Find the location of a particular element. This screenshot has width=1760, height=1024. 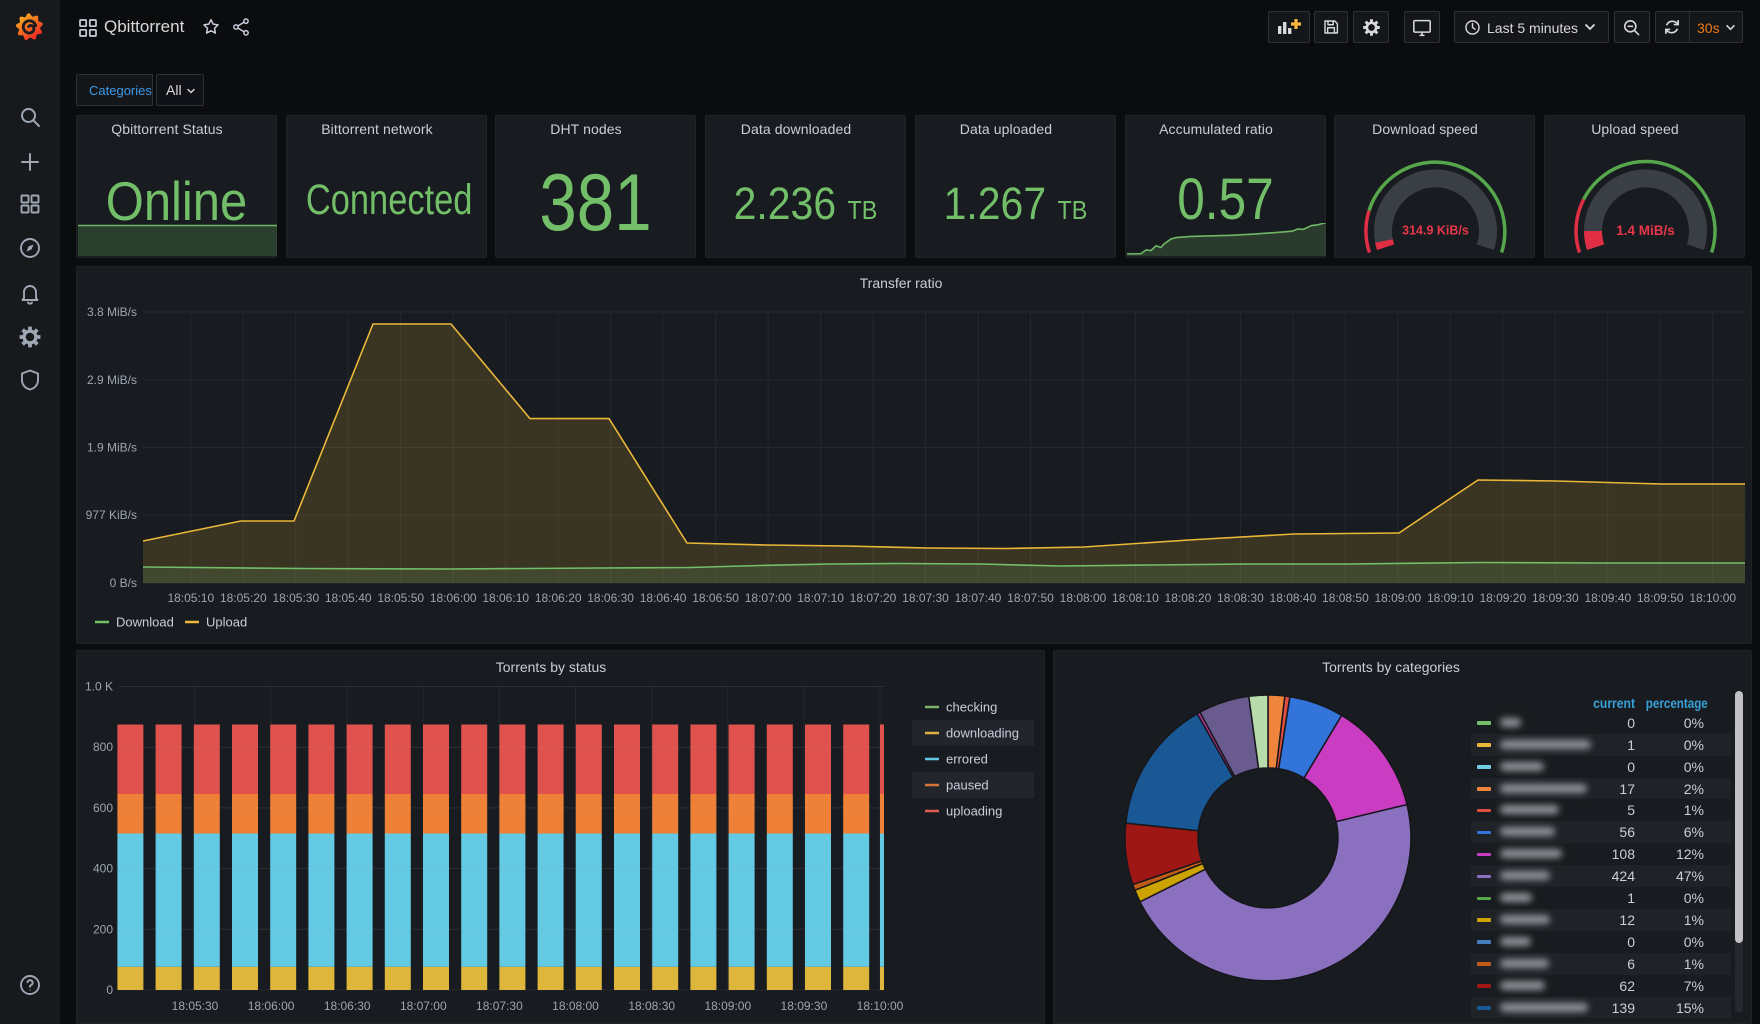

svg-text: uploading is located at coordinates (974, 811).